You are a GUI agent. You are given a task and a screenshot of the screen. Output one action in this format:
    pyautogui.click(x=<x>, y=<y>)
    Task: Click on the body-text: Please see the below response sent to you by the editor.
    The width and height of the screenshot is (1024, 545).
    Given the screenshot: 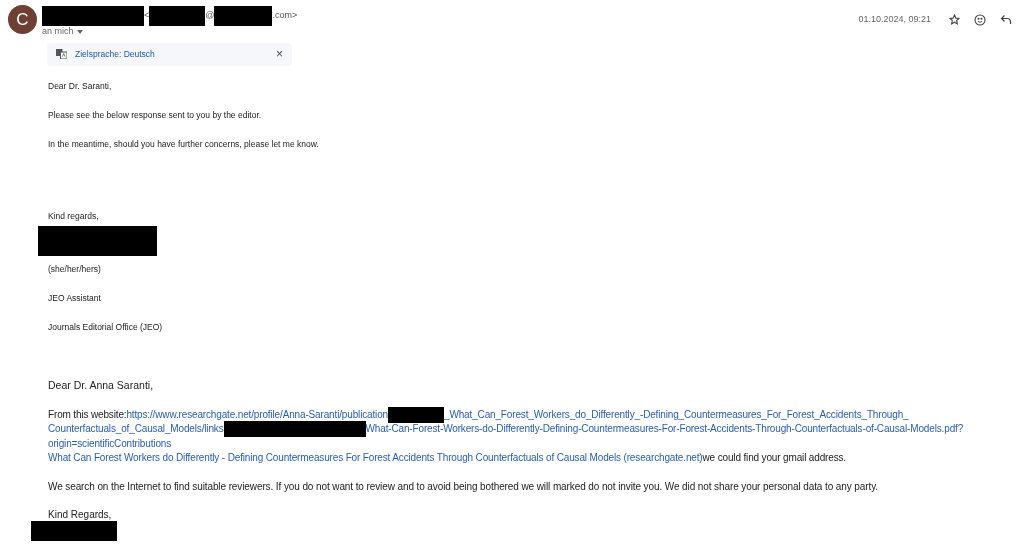 What is the action you would take?
    pyautogui.click(x=155, y=115)
    